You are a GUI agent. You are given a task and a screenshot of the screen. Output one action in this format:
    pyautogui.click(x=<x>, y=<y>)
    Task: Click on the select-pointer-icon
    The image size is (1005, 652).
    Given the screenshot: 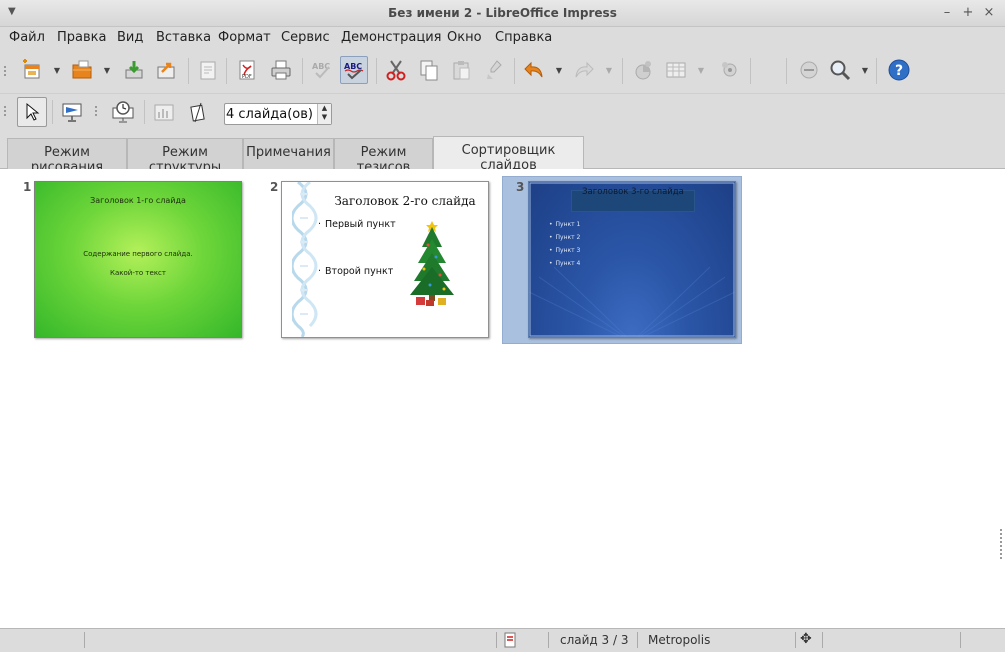 What is the action you would take?
    pyautogui.click(x=32, y=112)
    